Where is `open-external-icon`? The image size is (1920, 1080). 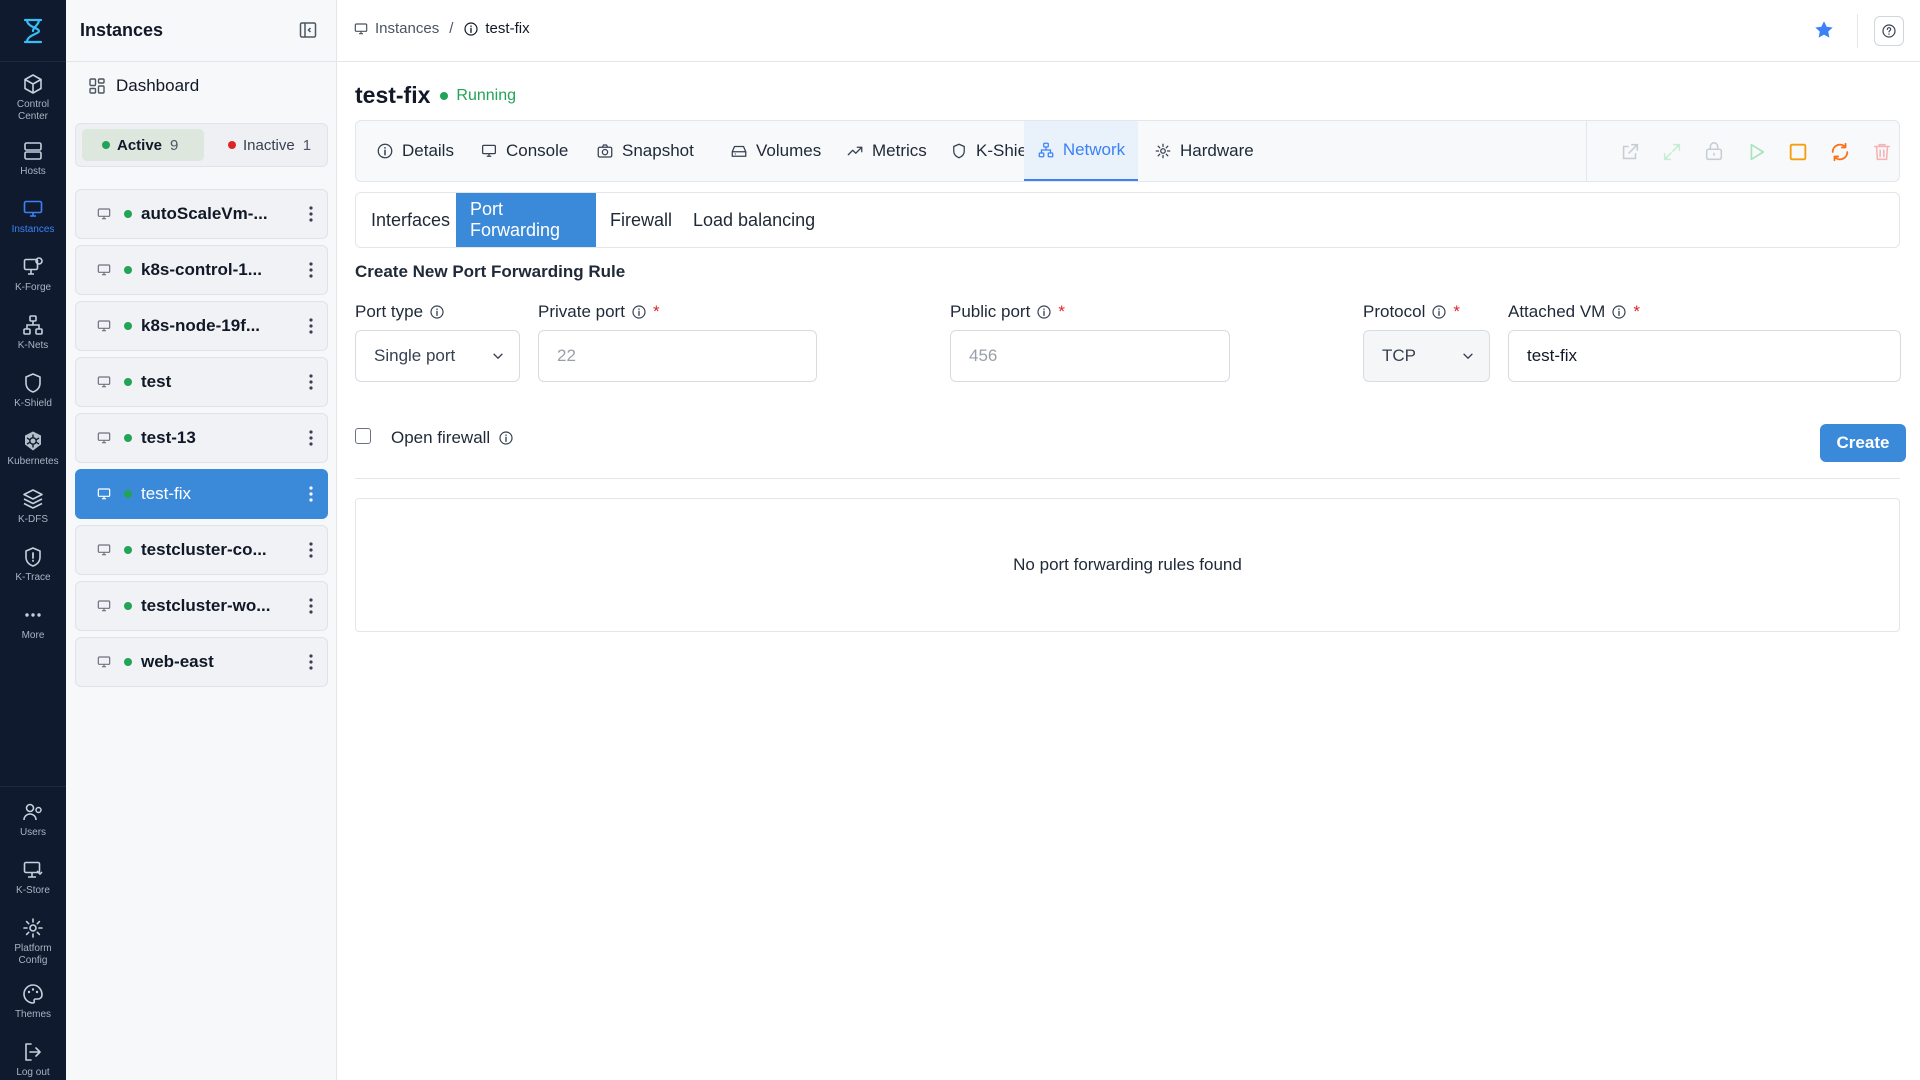
open-external-icon is located at coordinates (1630, 152).